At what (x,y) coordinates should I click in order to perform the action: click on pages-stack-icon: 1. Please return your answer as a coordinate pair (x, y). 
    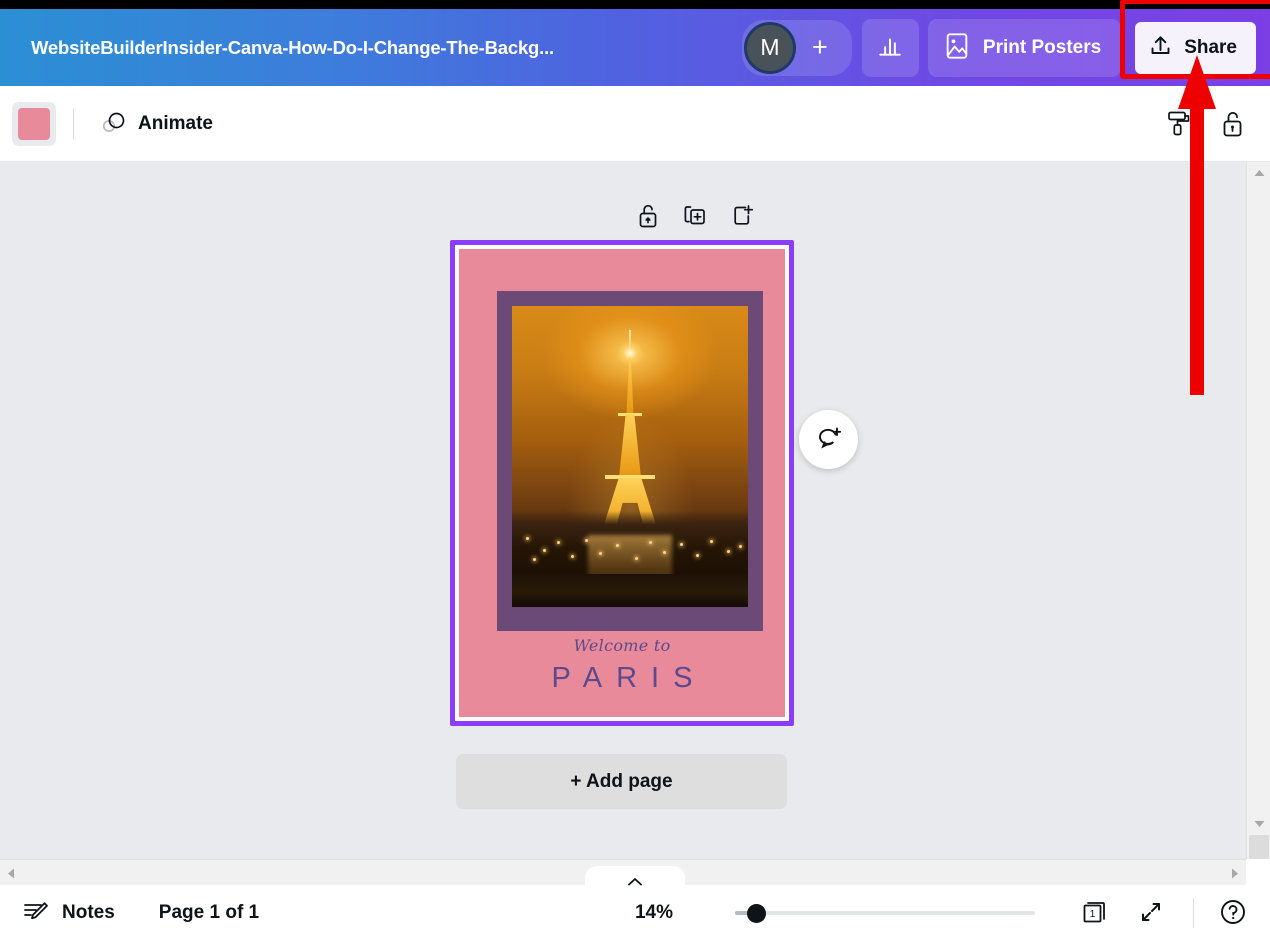
    Looking at the image, I should click on (1095, 913).